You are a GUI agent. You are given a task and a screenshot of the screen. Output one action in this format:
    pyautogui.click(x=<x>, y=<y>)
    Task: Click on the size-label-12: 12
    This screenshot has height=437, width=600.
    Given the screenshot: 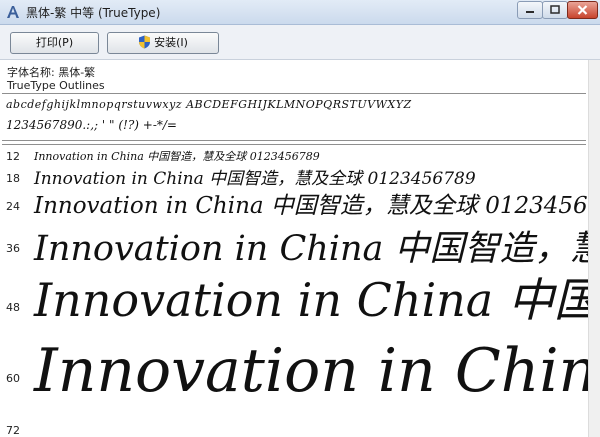 What is the action you would take?
    pyautogui.click(x=13, y=156)
    